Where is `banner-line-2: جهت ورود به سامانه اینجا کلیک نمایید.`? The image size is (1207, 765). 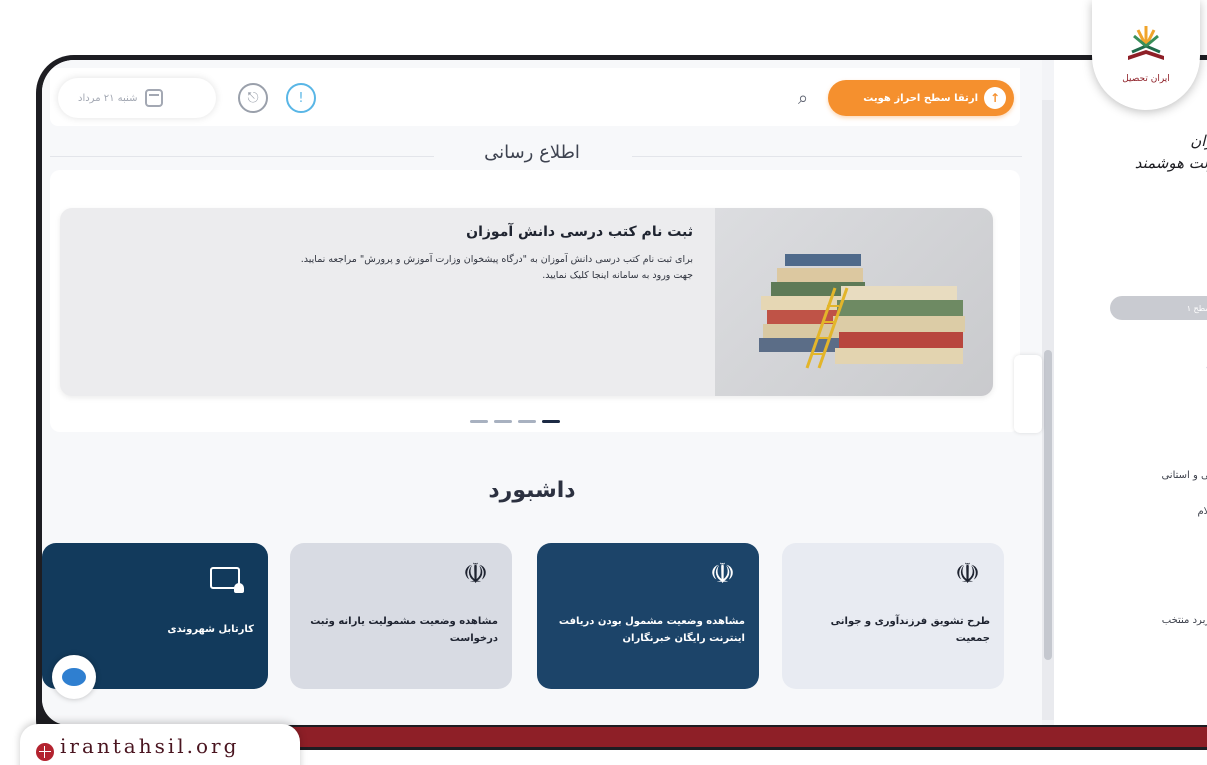 banner-line-2: جهت ورود به سامانه اینجا کلیک نمایید. is located at coordinates (433, 276).